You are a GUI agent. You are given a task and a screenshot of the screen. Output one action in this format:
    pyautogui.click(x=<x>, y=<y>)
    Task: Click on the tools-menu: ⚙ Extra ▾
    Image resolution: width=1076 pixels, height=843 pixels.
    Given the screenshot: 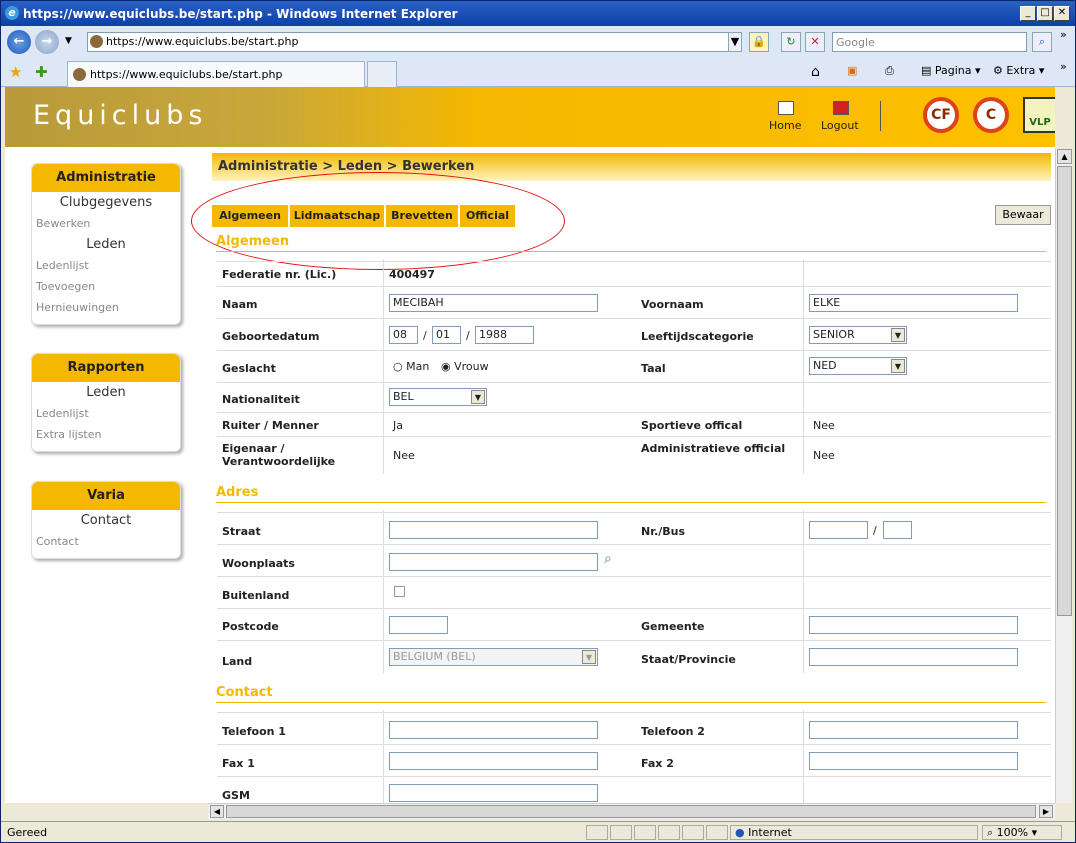 What is the action you would take?
    pyautogui.click(x=1018, y=70)
    